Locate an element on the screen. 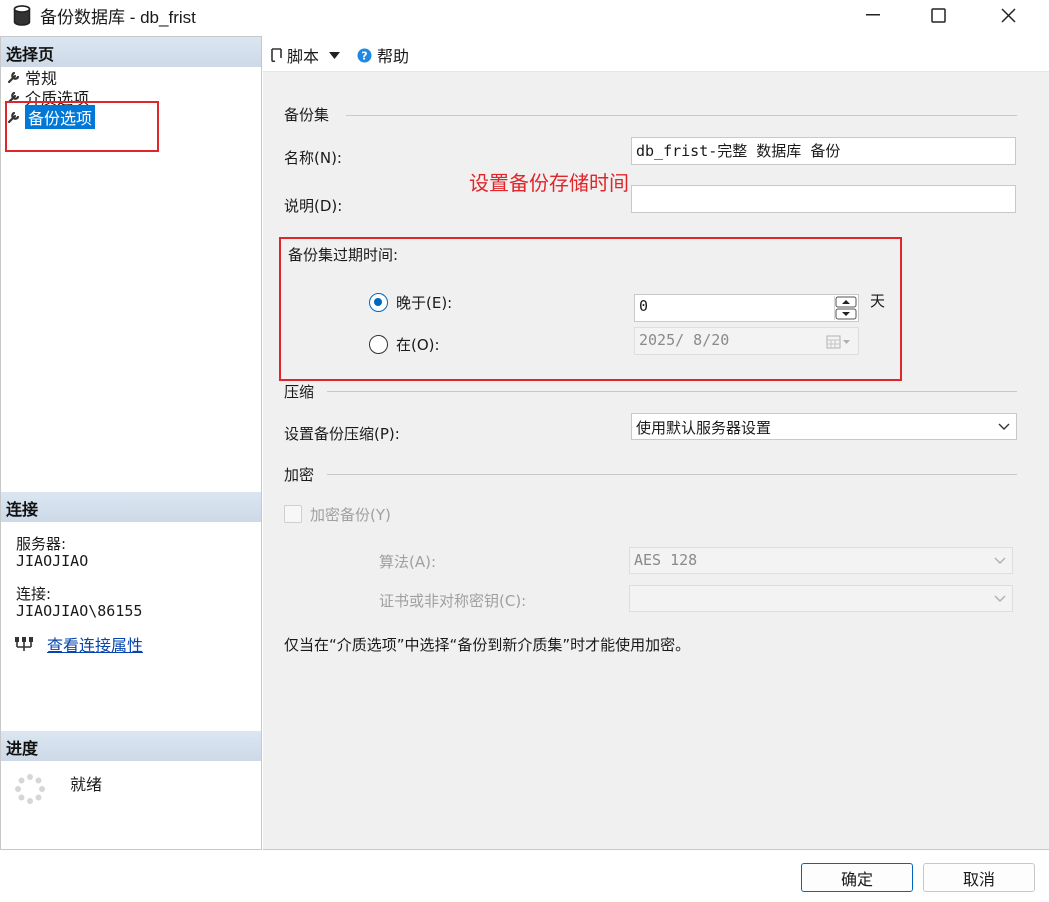 This screenshot has height=902, width=1049. minimize-button is located at coordinates (873, 15).